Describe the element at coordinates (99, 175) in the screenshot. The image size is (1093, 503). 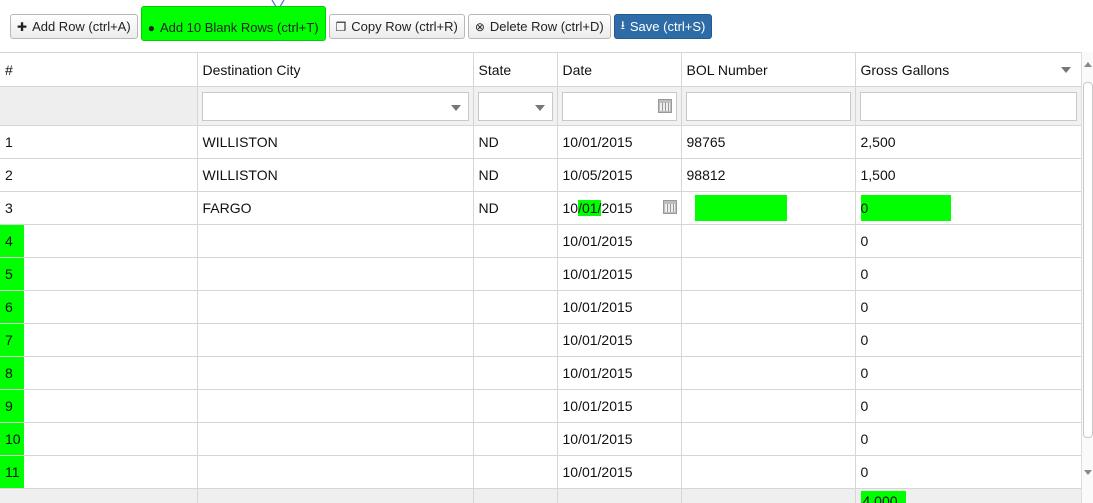
I see `row-number-cell: 2` at that location.